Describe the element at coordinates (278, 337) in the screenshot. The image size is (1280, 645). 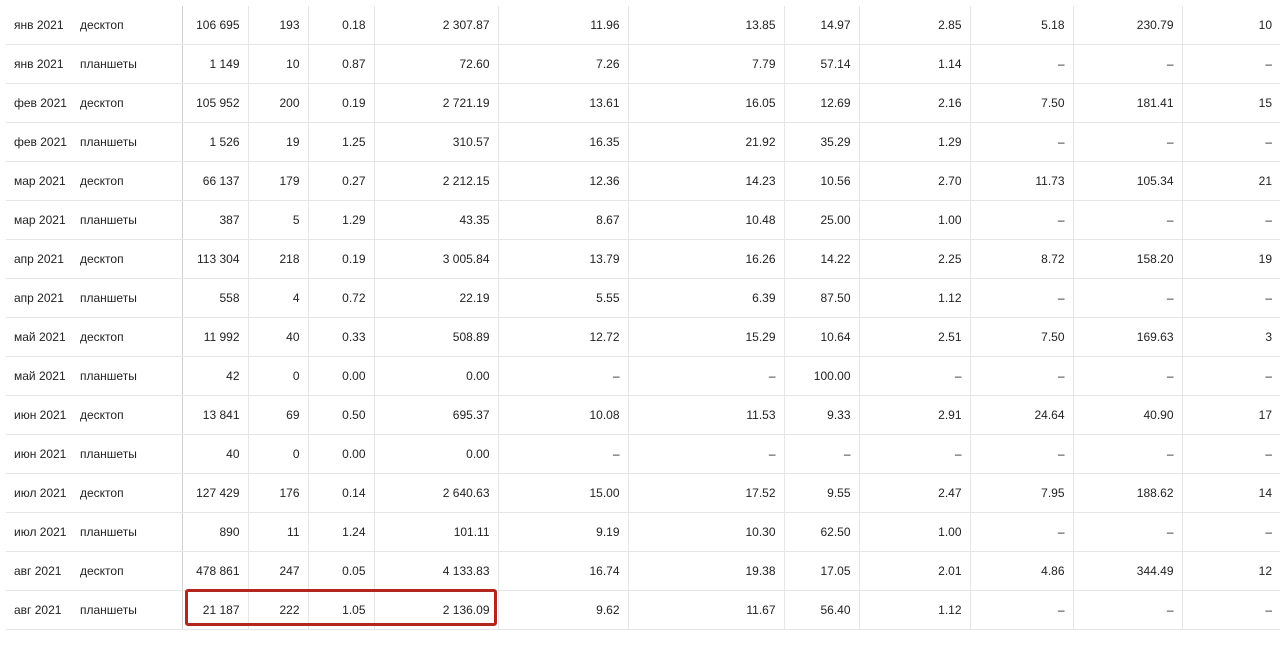
I see `metric-cell-2: 40` at that location.